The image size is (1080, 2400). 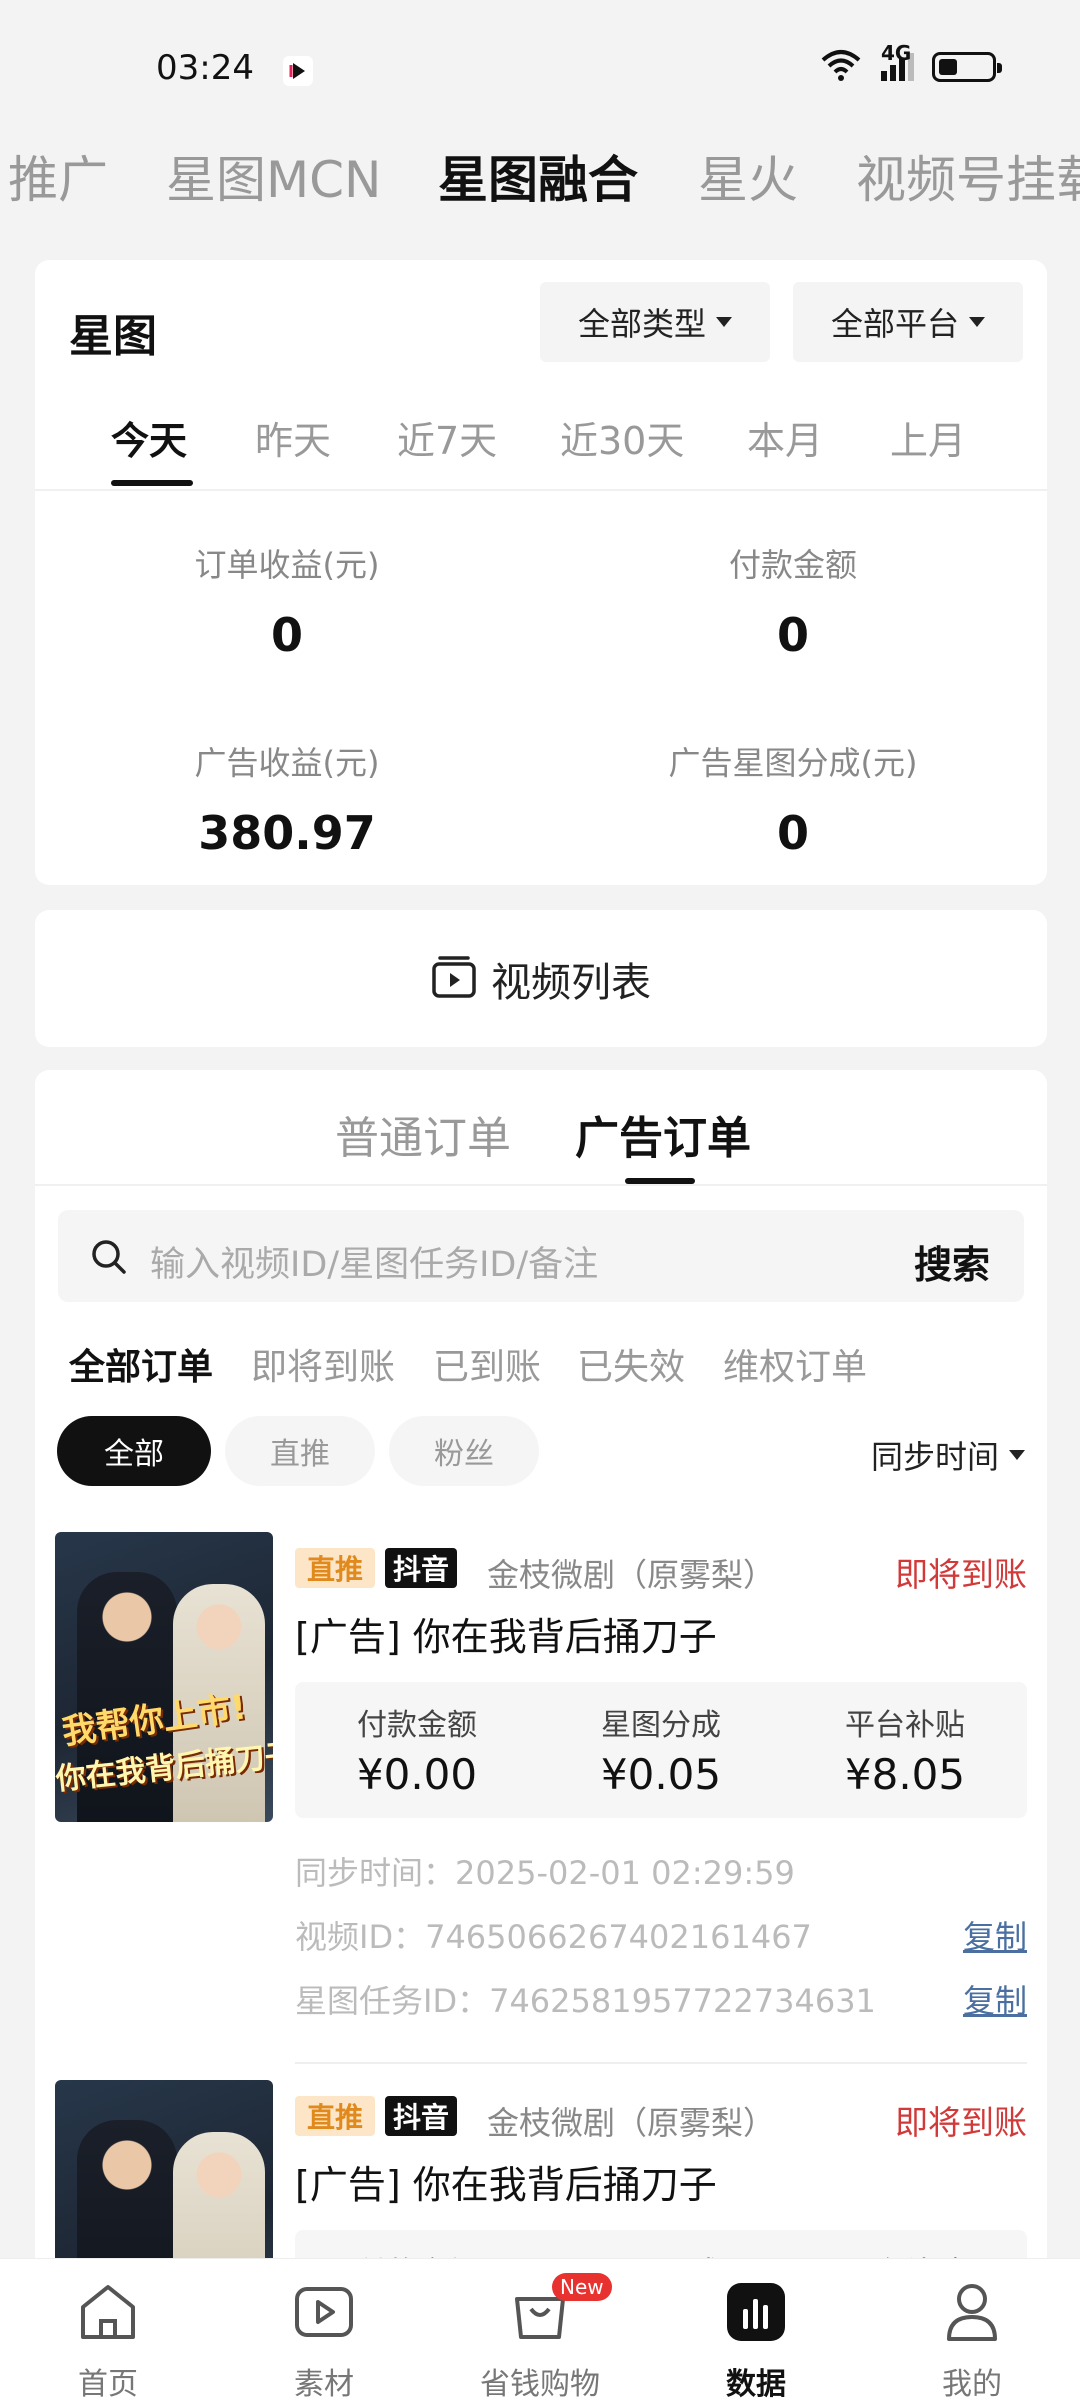 I want to click on sync-time: 同步时间：2025-02-01 02:29:59, so click(x=545, y=1873).